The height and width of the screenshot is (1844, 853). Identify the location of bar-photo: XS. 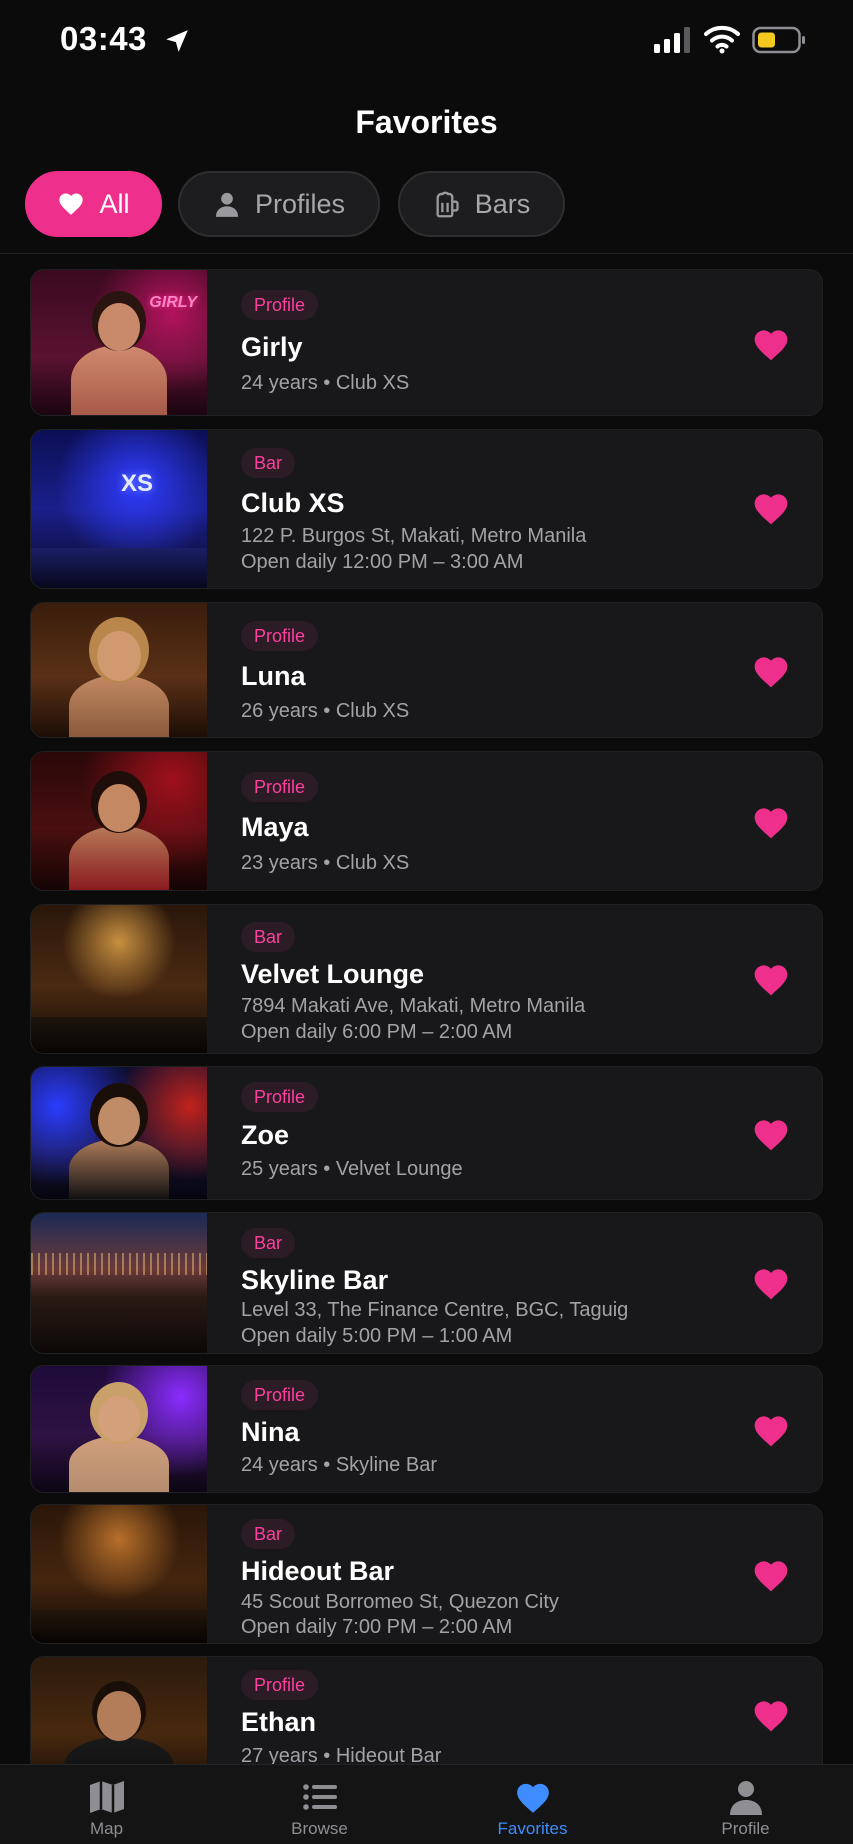
(119, 509).